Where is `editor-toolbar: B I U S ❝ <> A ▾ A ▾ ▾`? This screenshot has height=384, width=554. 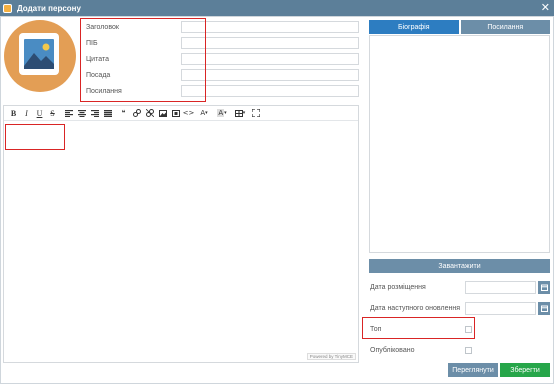
editor-toolbar: B I U S ❝ <> A ▾ A ▾ ▾ is located at coordinates (181, 113).